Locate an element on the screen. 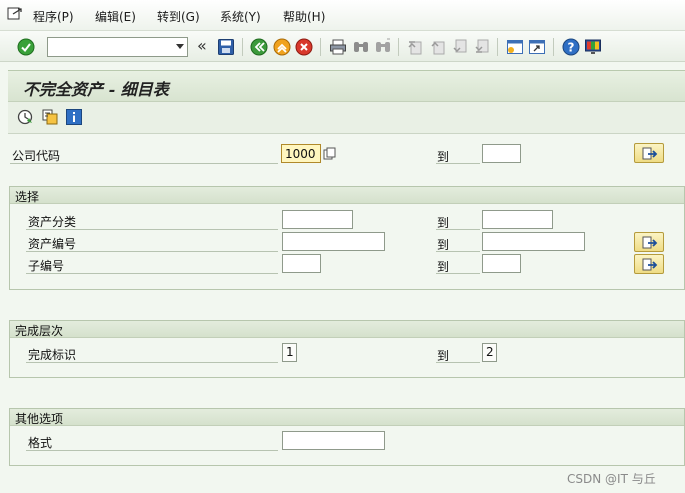  company-code-to-input is located at coordinates (501, 153).